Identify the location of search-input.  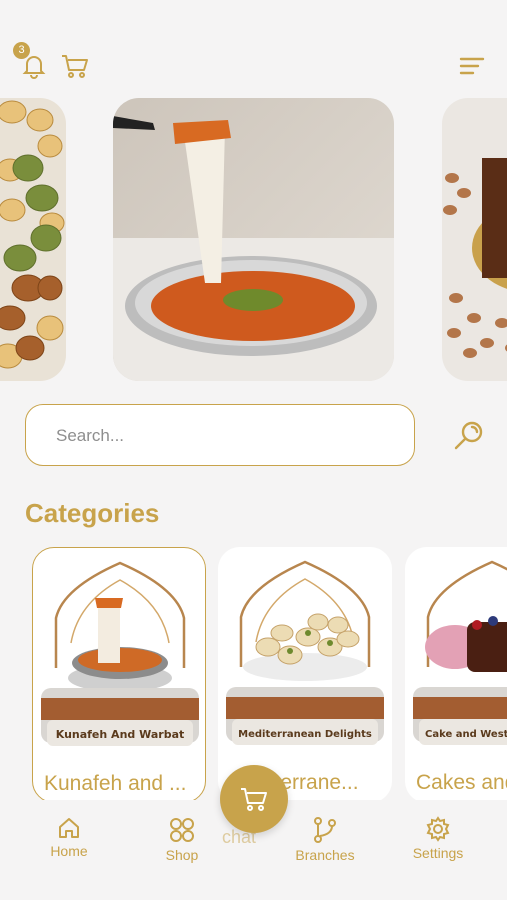
(221, 436).